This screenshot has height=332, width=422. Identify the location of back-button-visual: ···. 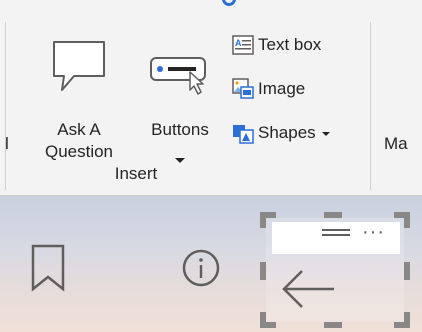
(335, 270).